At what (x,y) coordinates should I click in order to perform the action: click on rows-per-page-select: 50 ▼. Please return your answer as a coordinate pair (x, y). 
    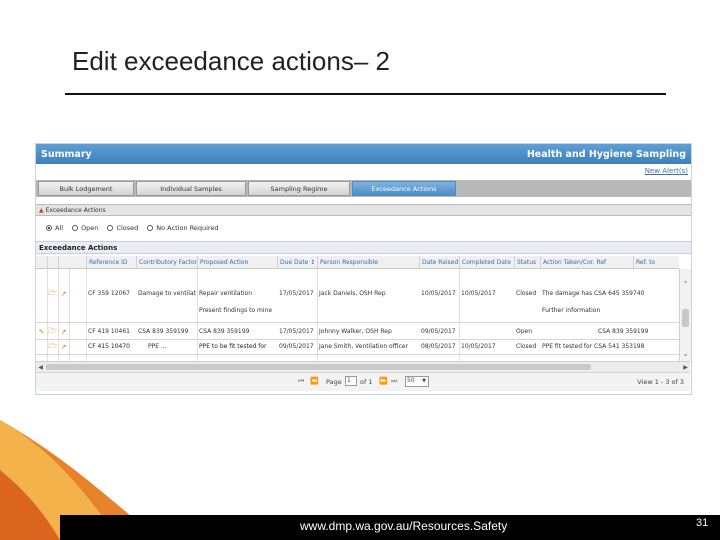
    Looking at the image, I should click on (417, 381).